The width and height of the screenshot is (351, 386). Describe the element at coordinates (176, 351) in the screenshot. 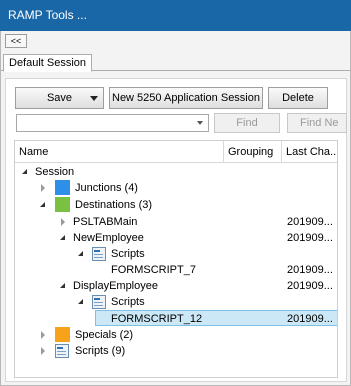

I see `tree-row-scripts-root: Scripts (9)` at that location.